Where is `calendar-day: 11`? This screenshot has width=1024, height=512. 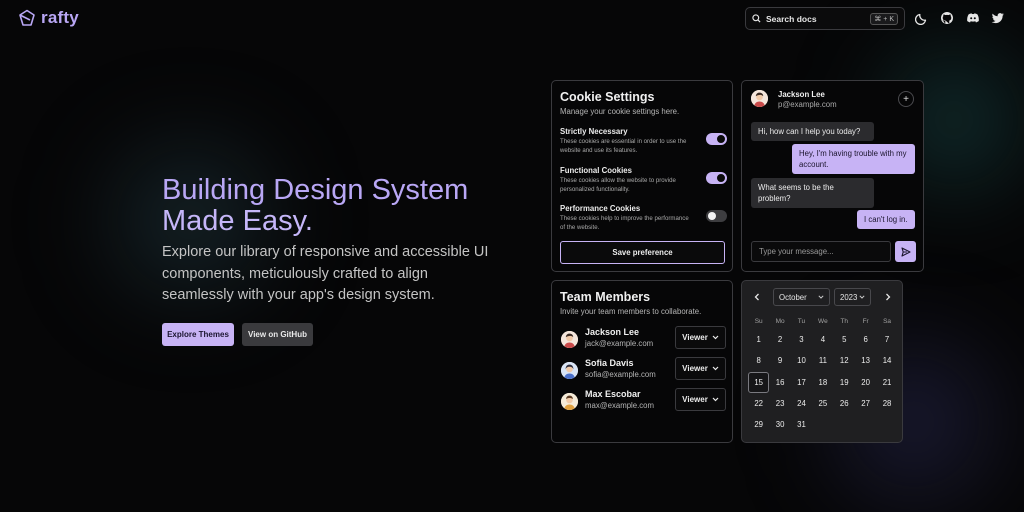 calendar-day: 11 is located at coordinates (822, 360).